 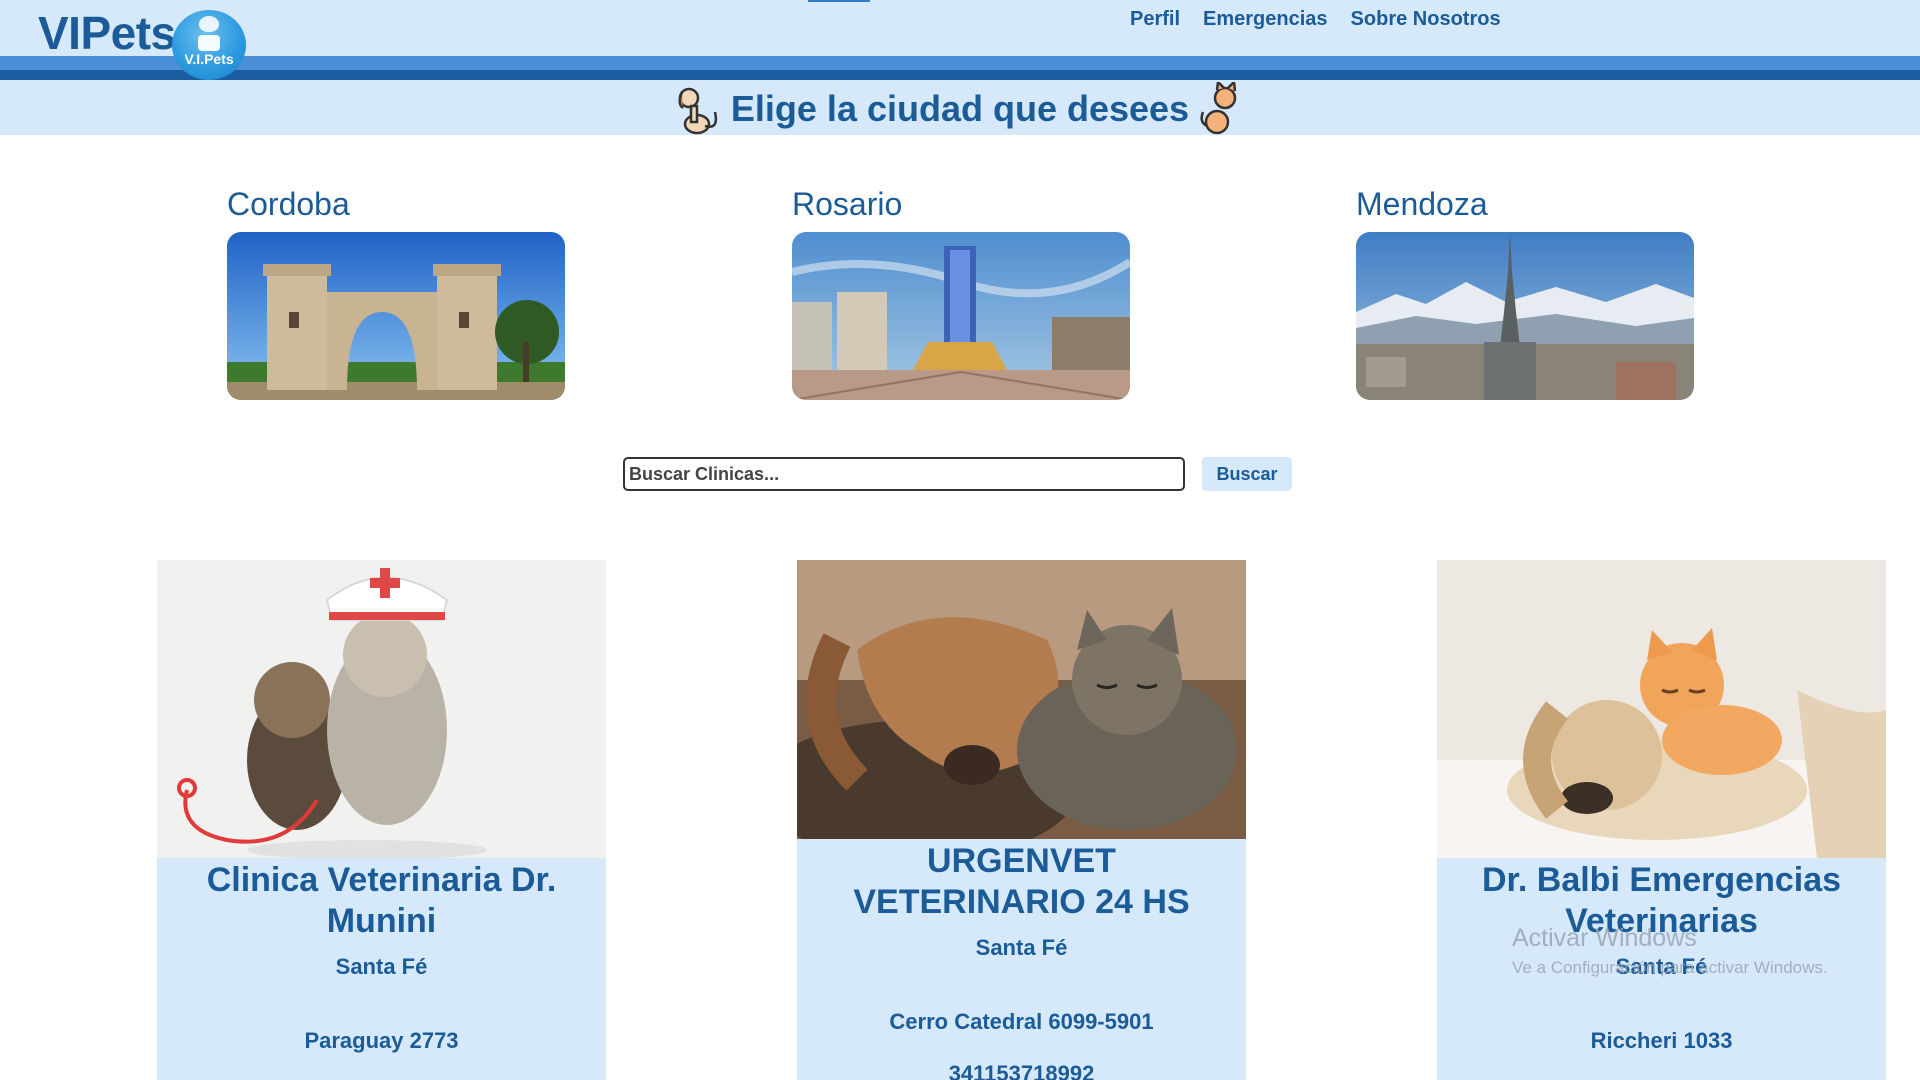 What do you see at coordinates (960, 63) in the screenshot?
I see `header-band-light` at bounding box center [960, 63].